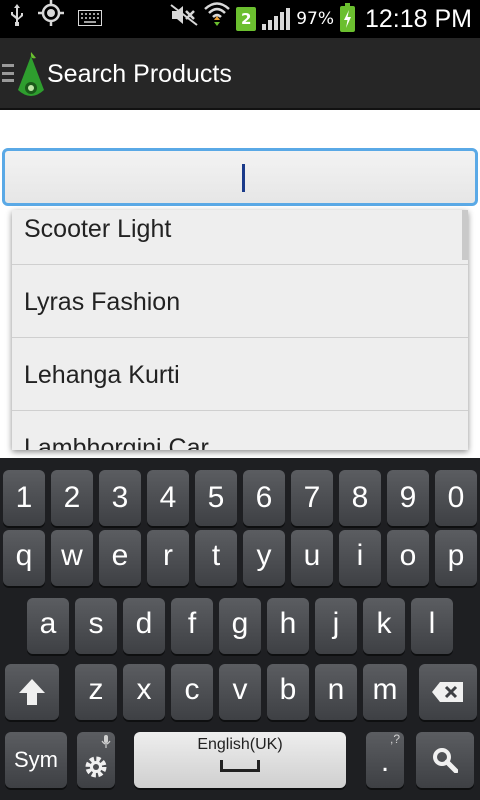 The image size is (480, 800). I want to click on suggestion-item: Lambhorgini Car, so click(240, 430).